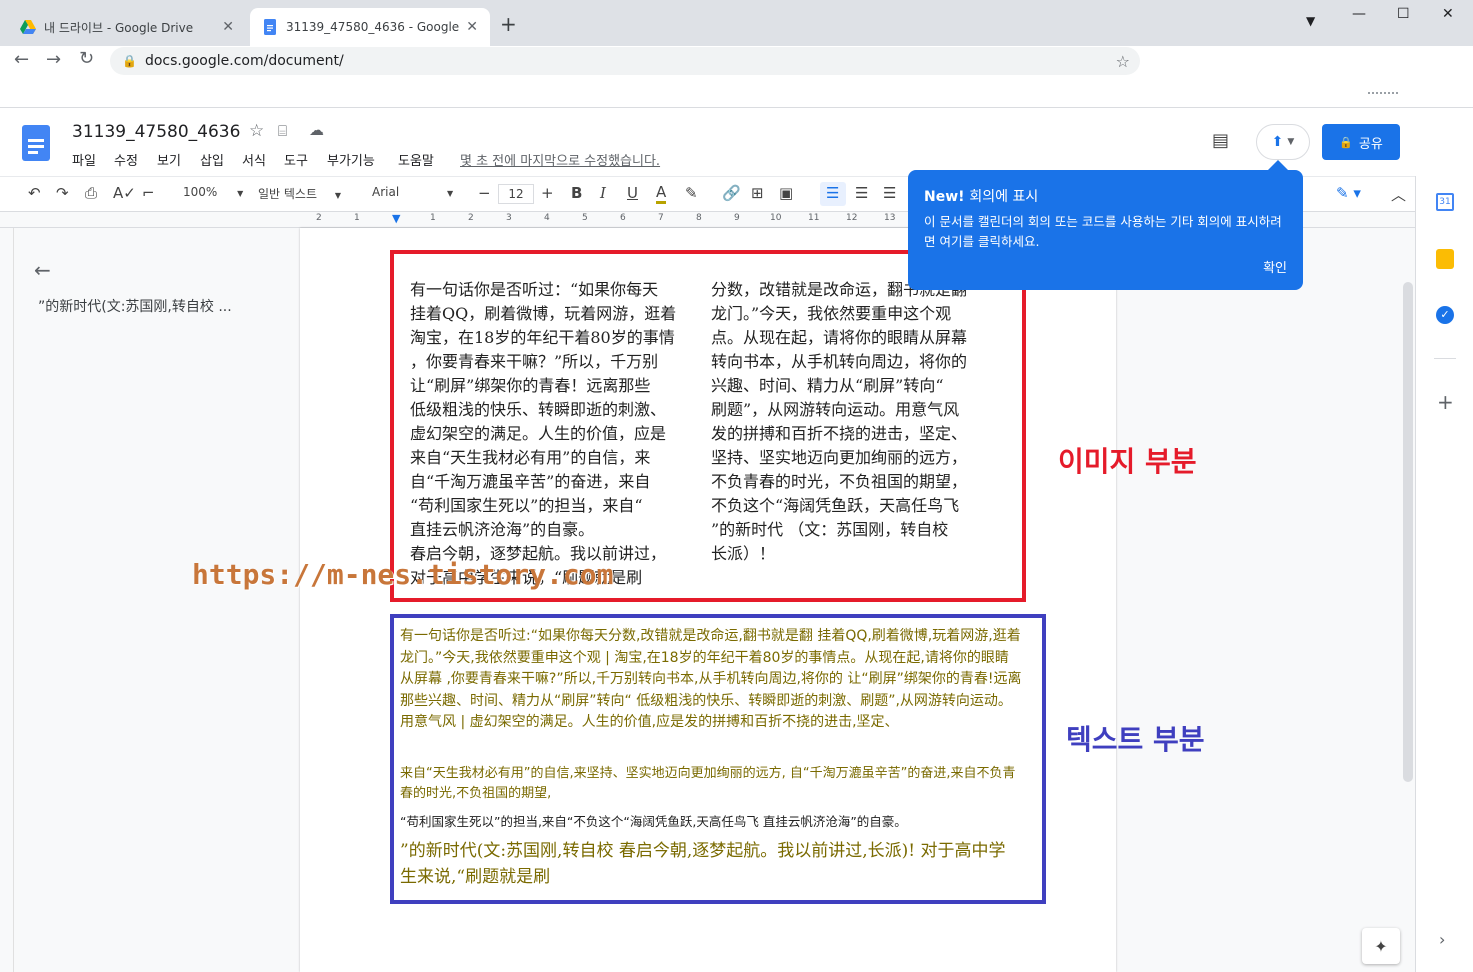  I want to click on forward-arrow-icon: →, so click(53, 59).